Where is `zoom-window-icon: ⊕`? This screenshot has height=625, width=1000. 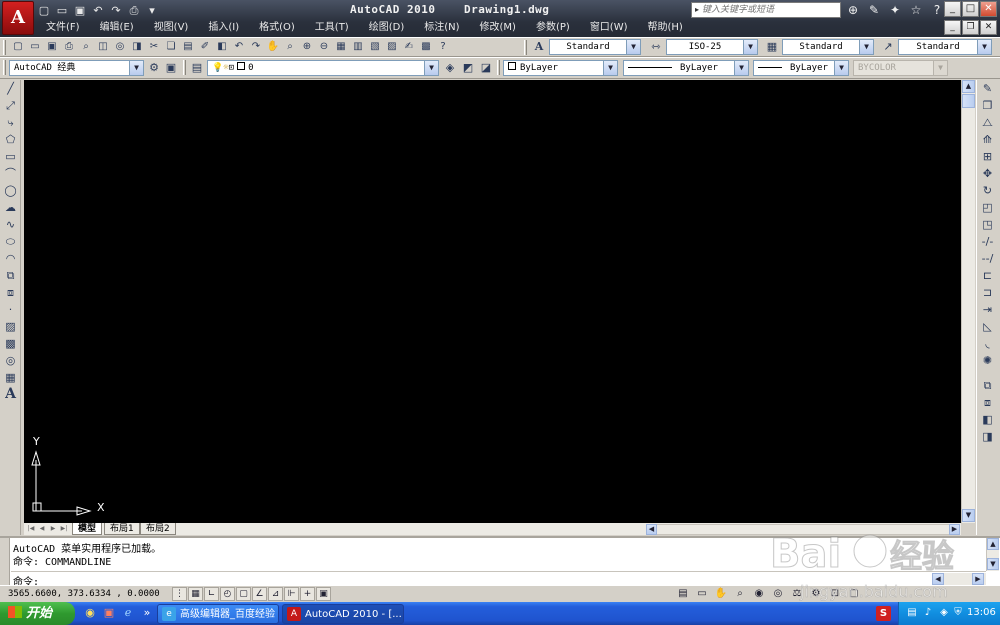
zoom-window-icon: ⊕ is located at coordinates (307, 47).